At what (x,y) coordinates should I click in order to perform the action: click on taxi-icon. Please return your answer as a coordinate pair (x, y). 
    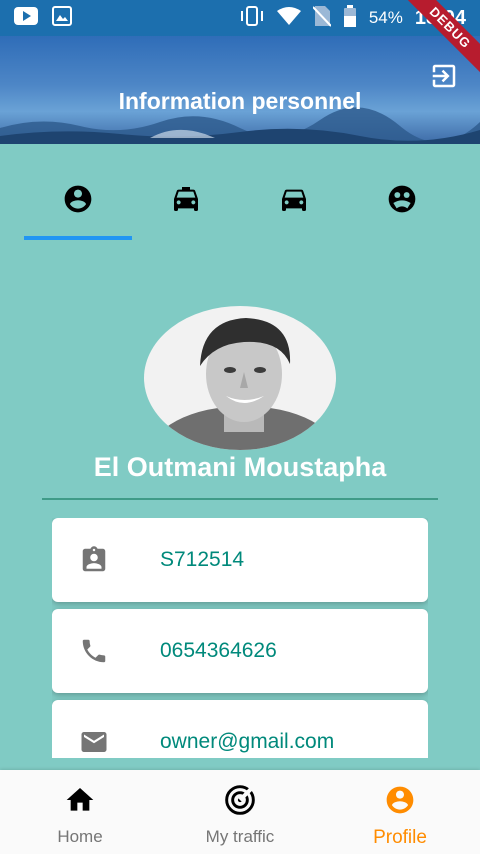
    Looking at the image, I should click on (186, 201).